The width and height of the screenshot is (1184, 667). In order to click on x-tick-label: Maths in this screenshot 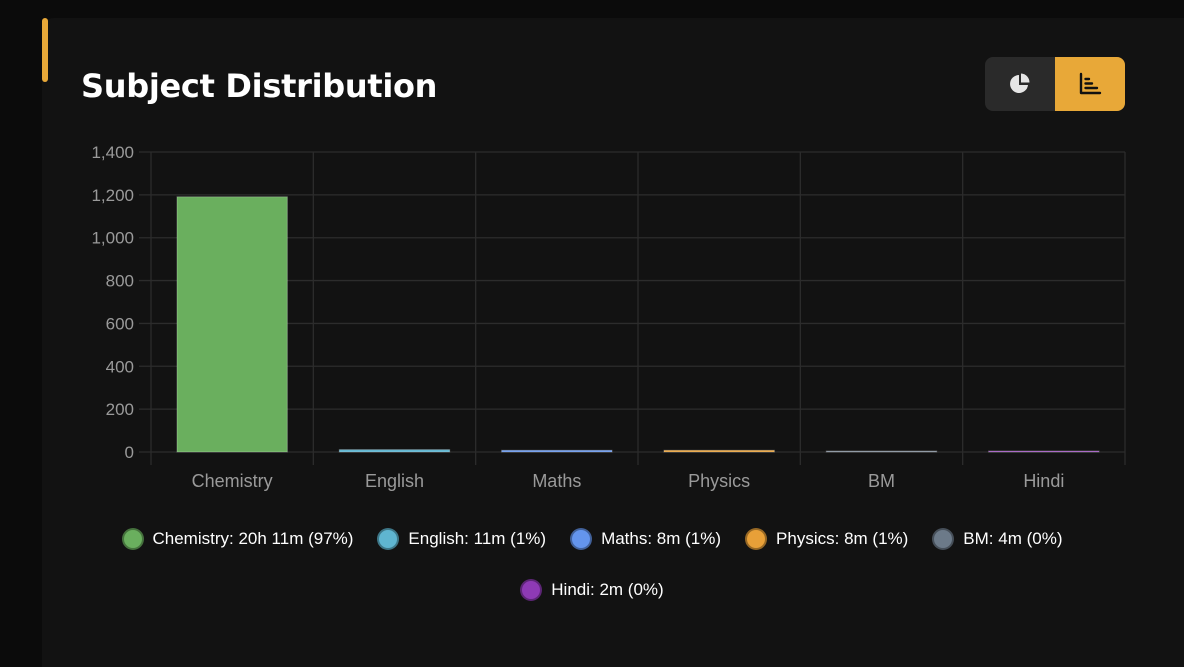, I will do `click(556, 481)`.